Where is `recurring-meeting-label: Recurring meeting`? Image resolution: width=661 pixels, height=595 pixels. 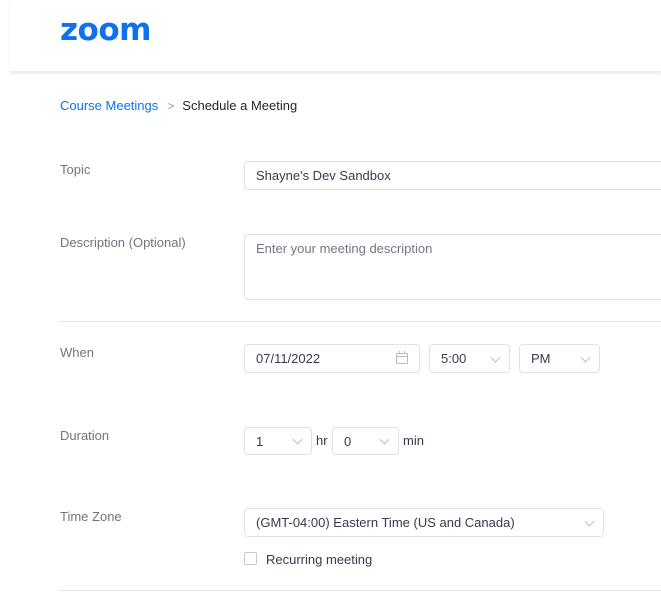 recurring-meeting-label: Recurring meeting is located at coordinates (319, 559).